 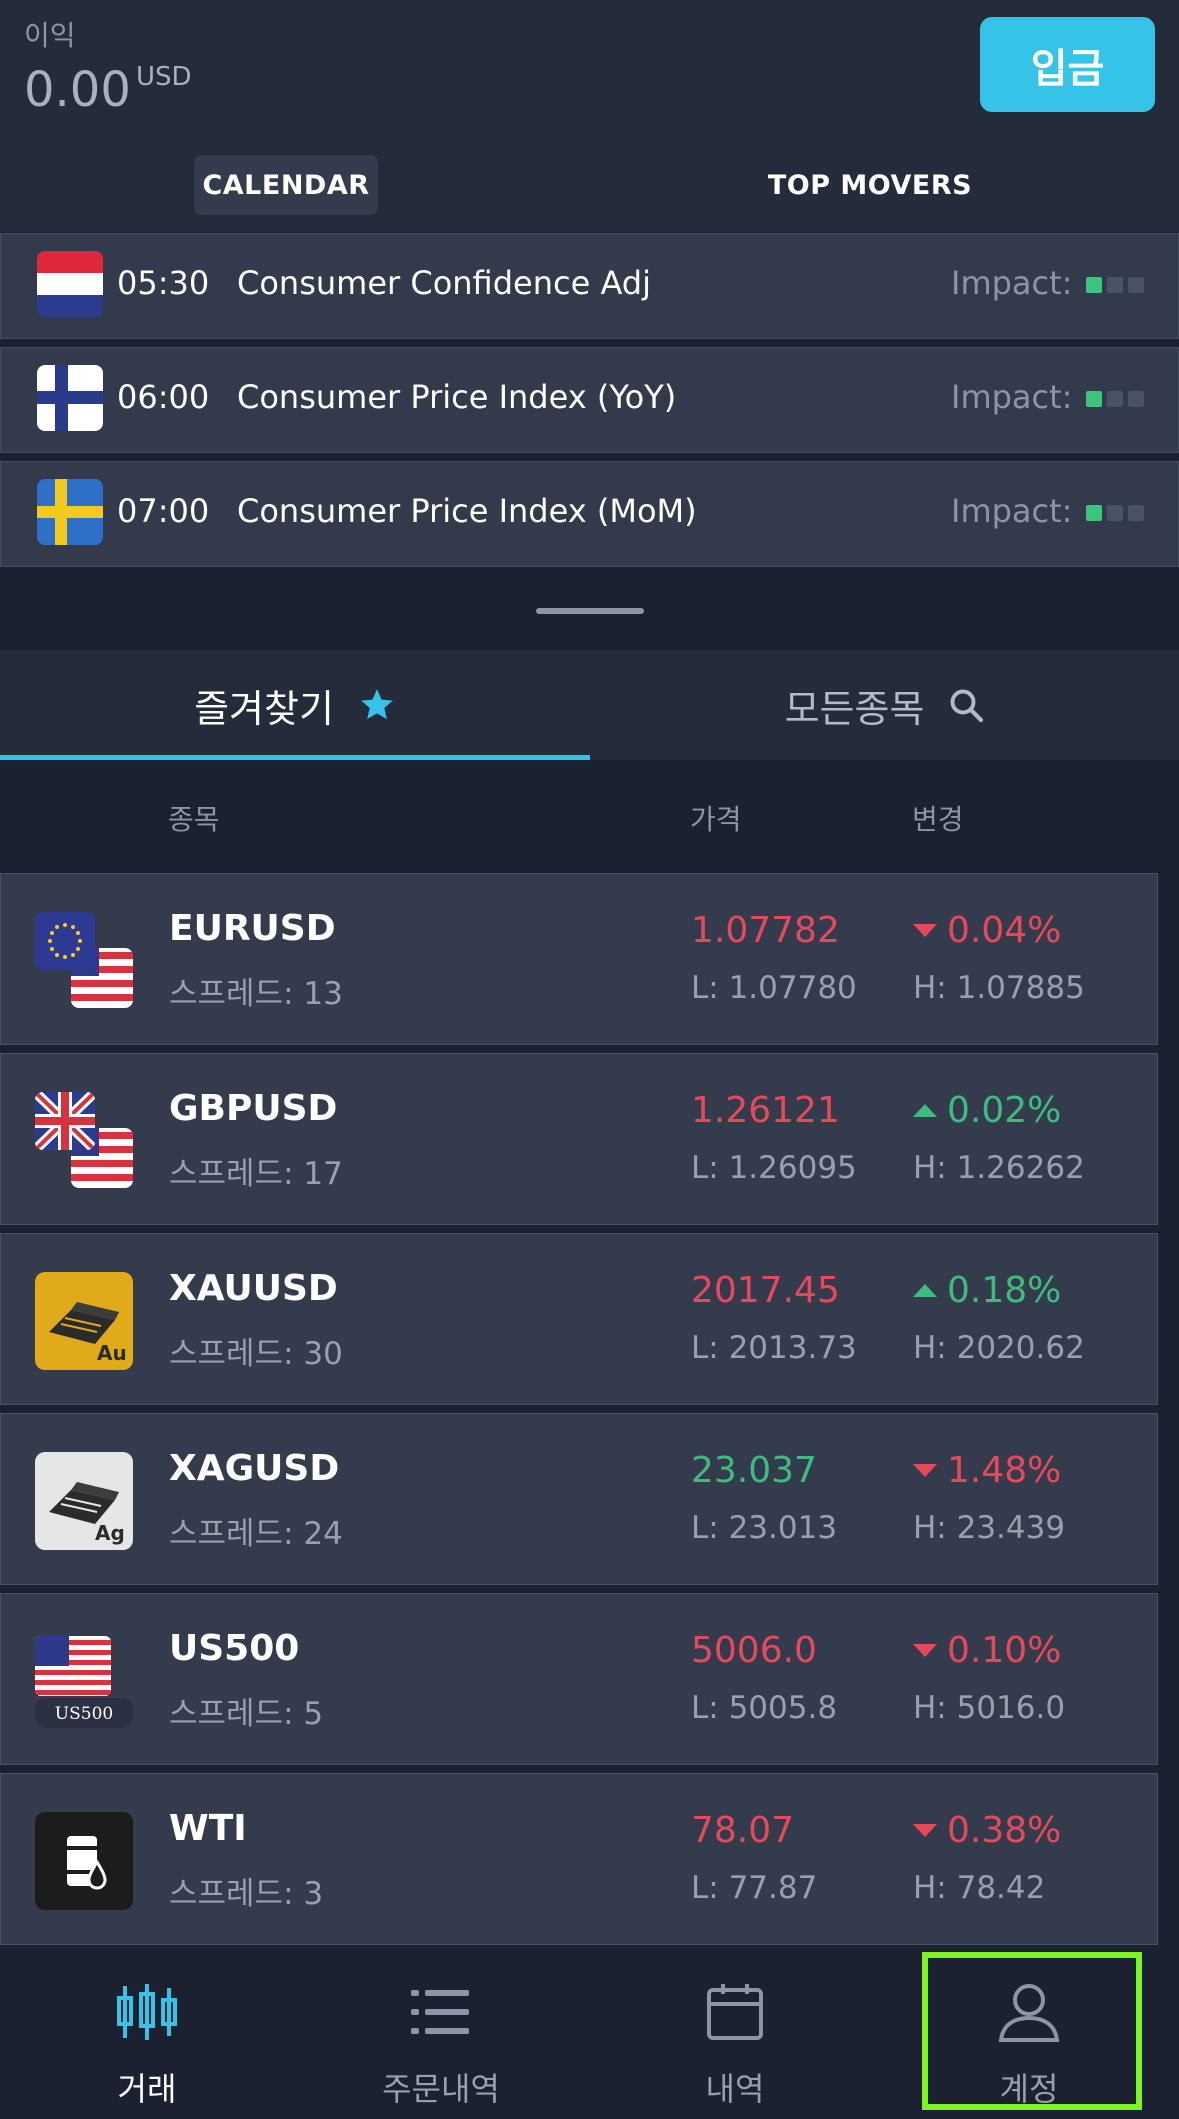 I want to click on instrument-symbol: US500, so click(x=234, y=1648).